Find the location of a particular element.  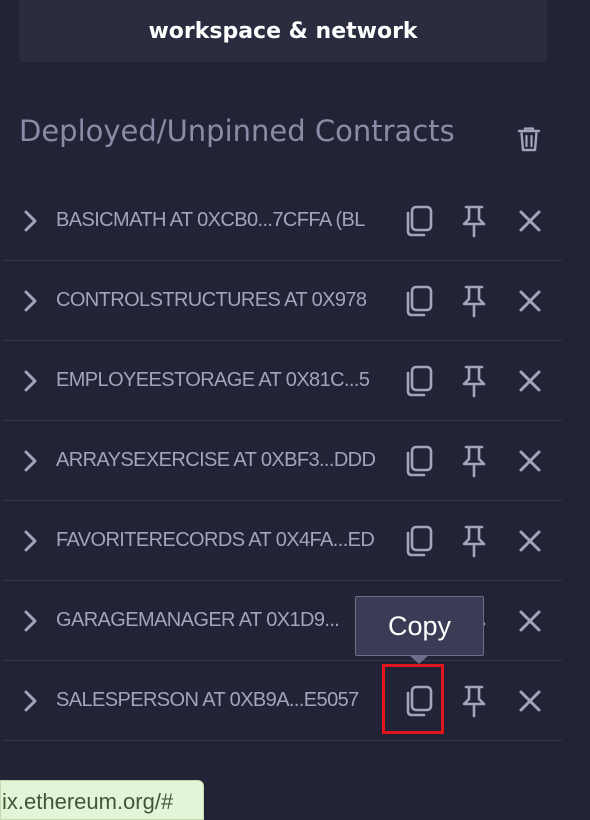

contract-row: CONTROLSTRUCTURES AT 0X978 is located at coordinates (283, 301).